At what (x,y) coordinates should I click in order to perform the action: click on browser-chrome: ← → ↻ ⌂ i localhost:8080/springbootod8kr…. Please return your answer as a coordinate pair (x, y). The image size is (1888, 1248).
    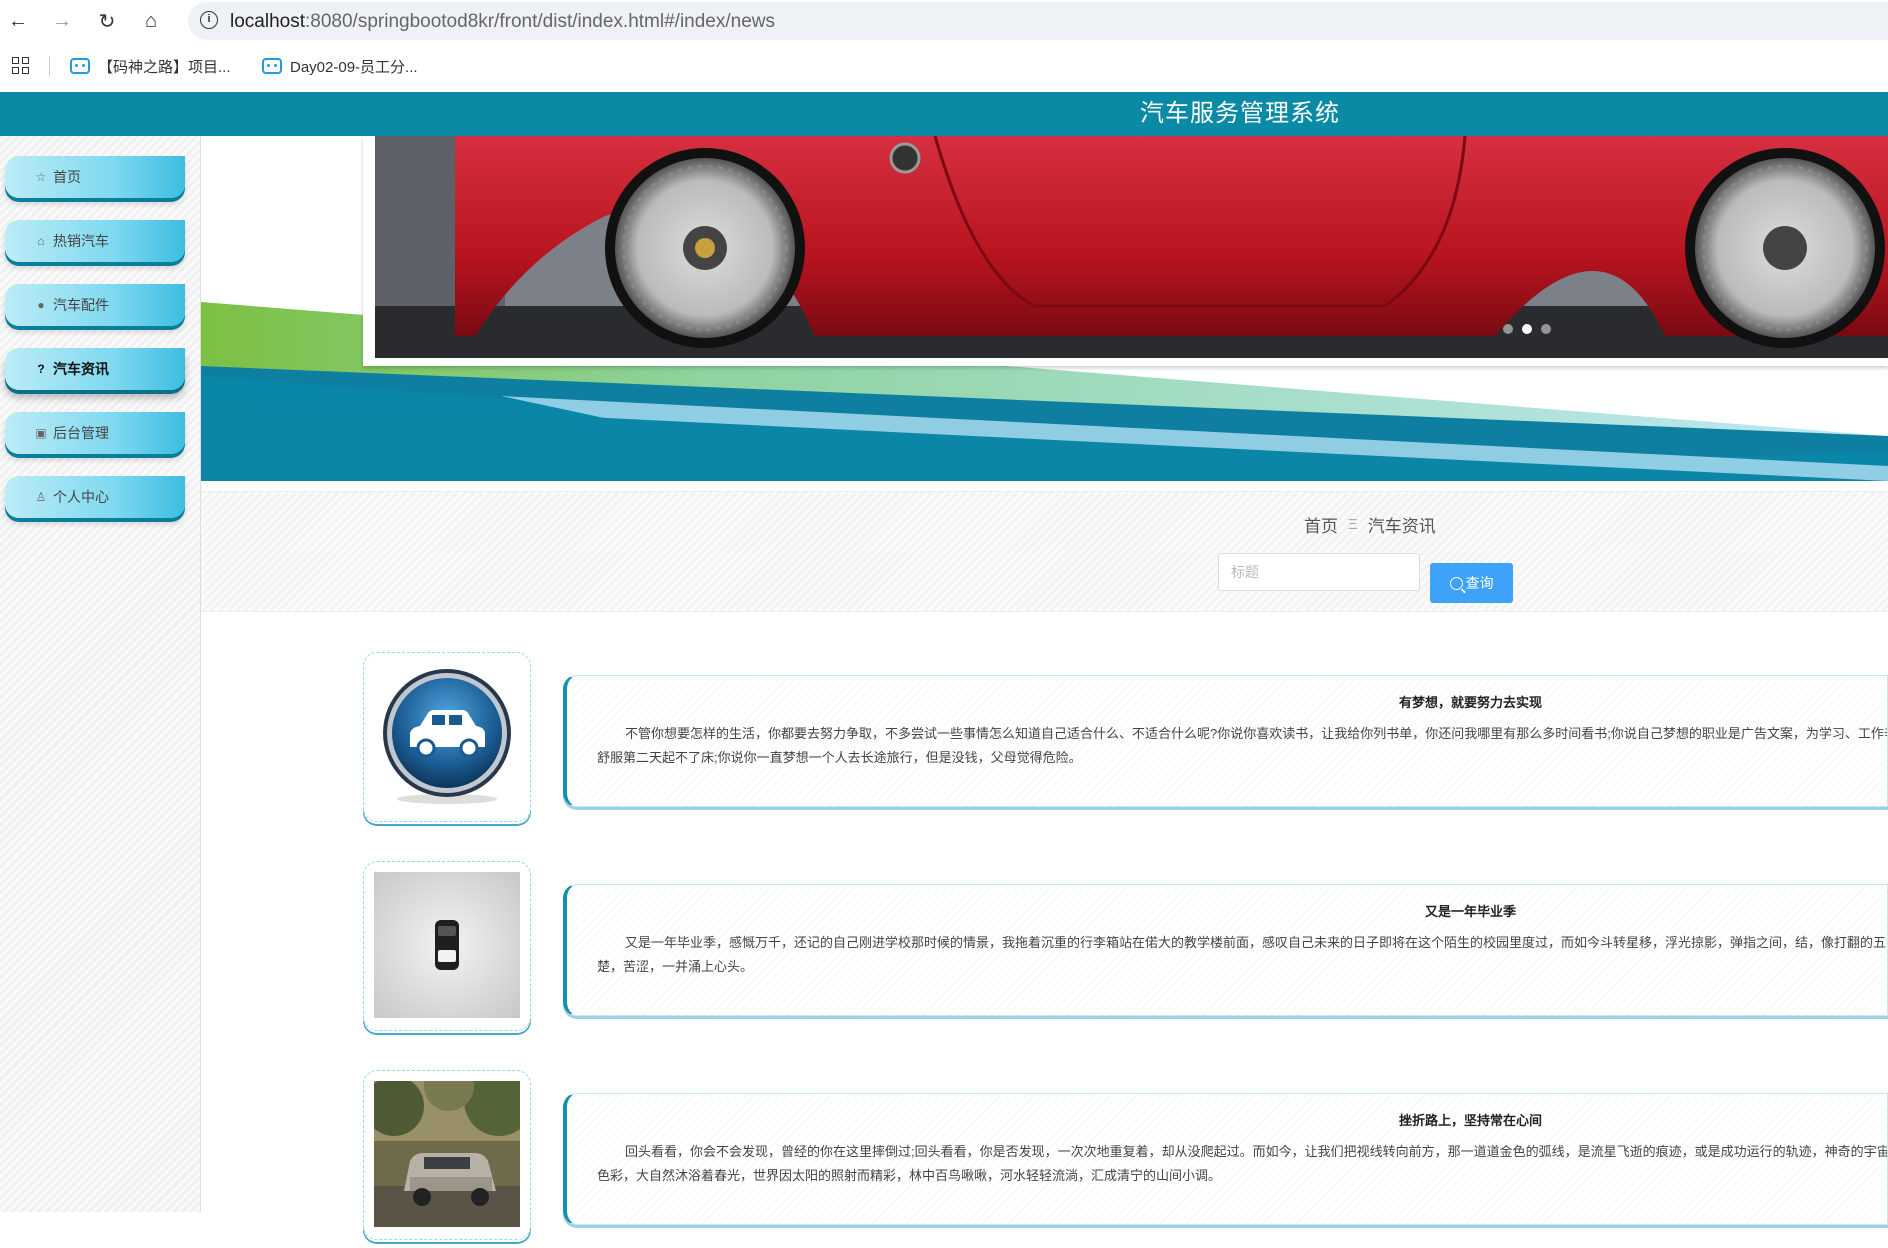
    Looking at the image, I should click on (944, 46).